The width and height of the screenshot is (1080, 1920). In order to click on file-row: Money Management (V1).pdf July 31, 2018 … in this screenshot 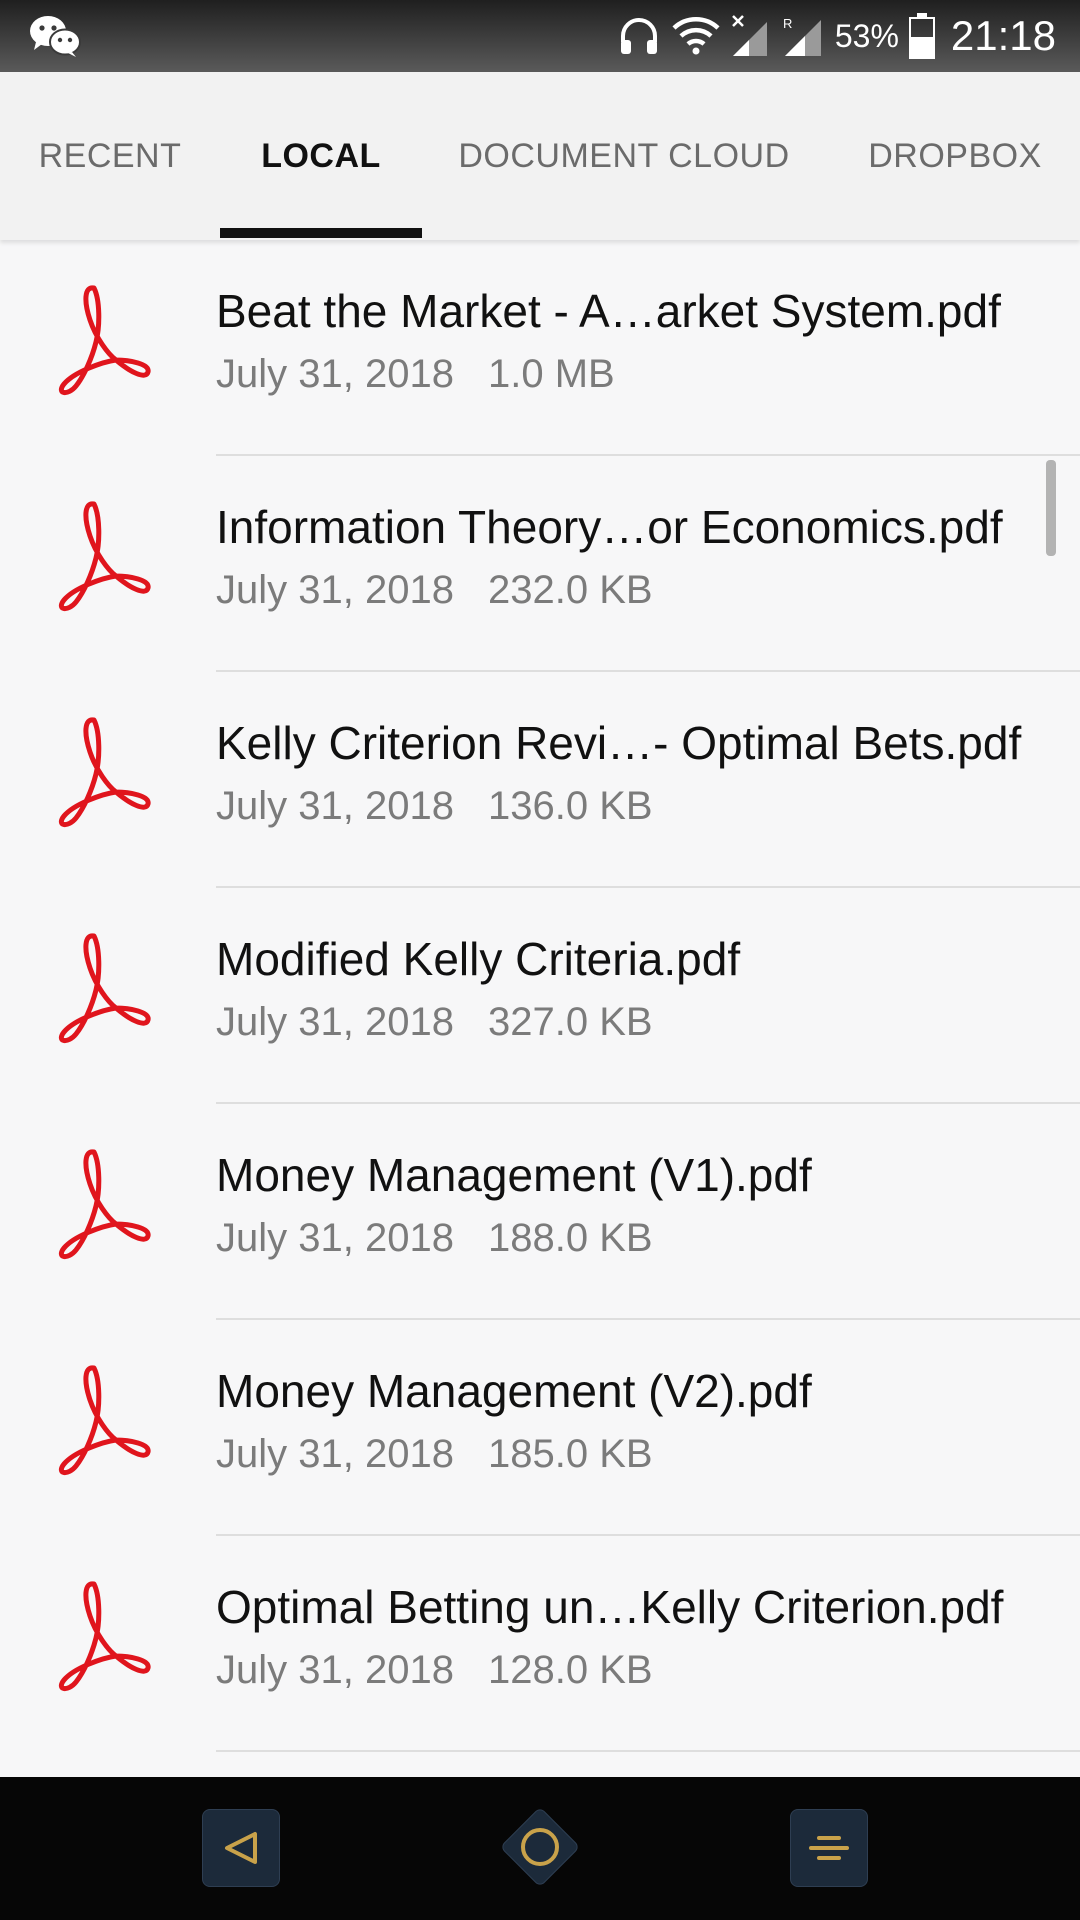, I will do `click(540, 1212)`.